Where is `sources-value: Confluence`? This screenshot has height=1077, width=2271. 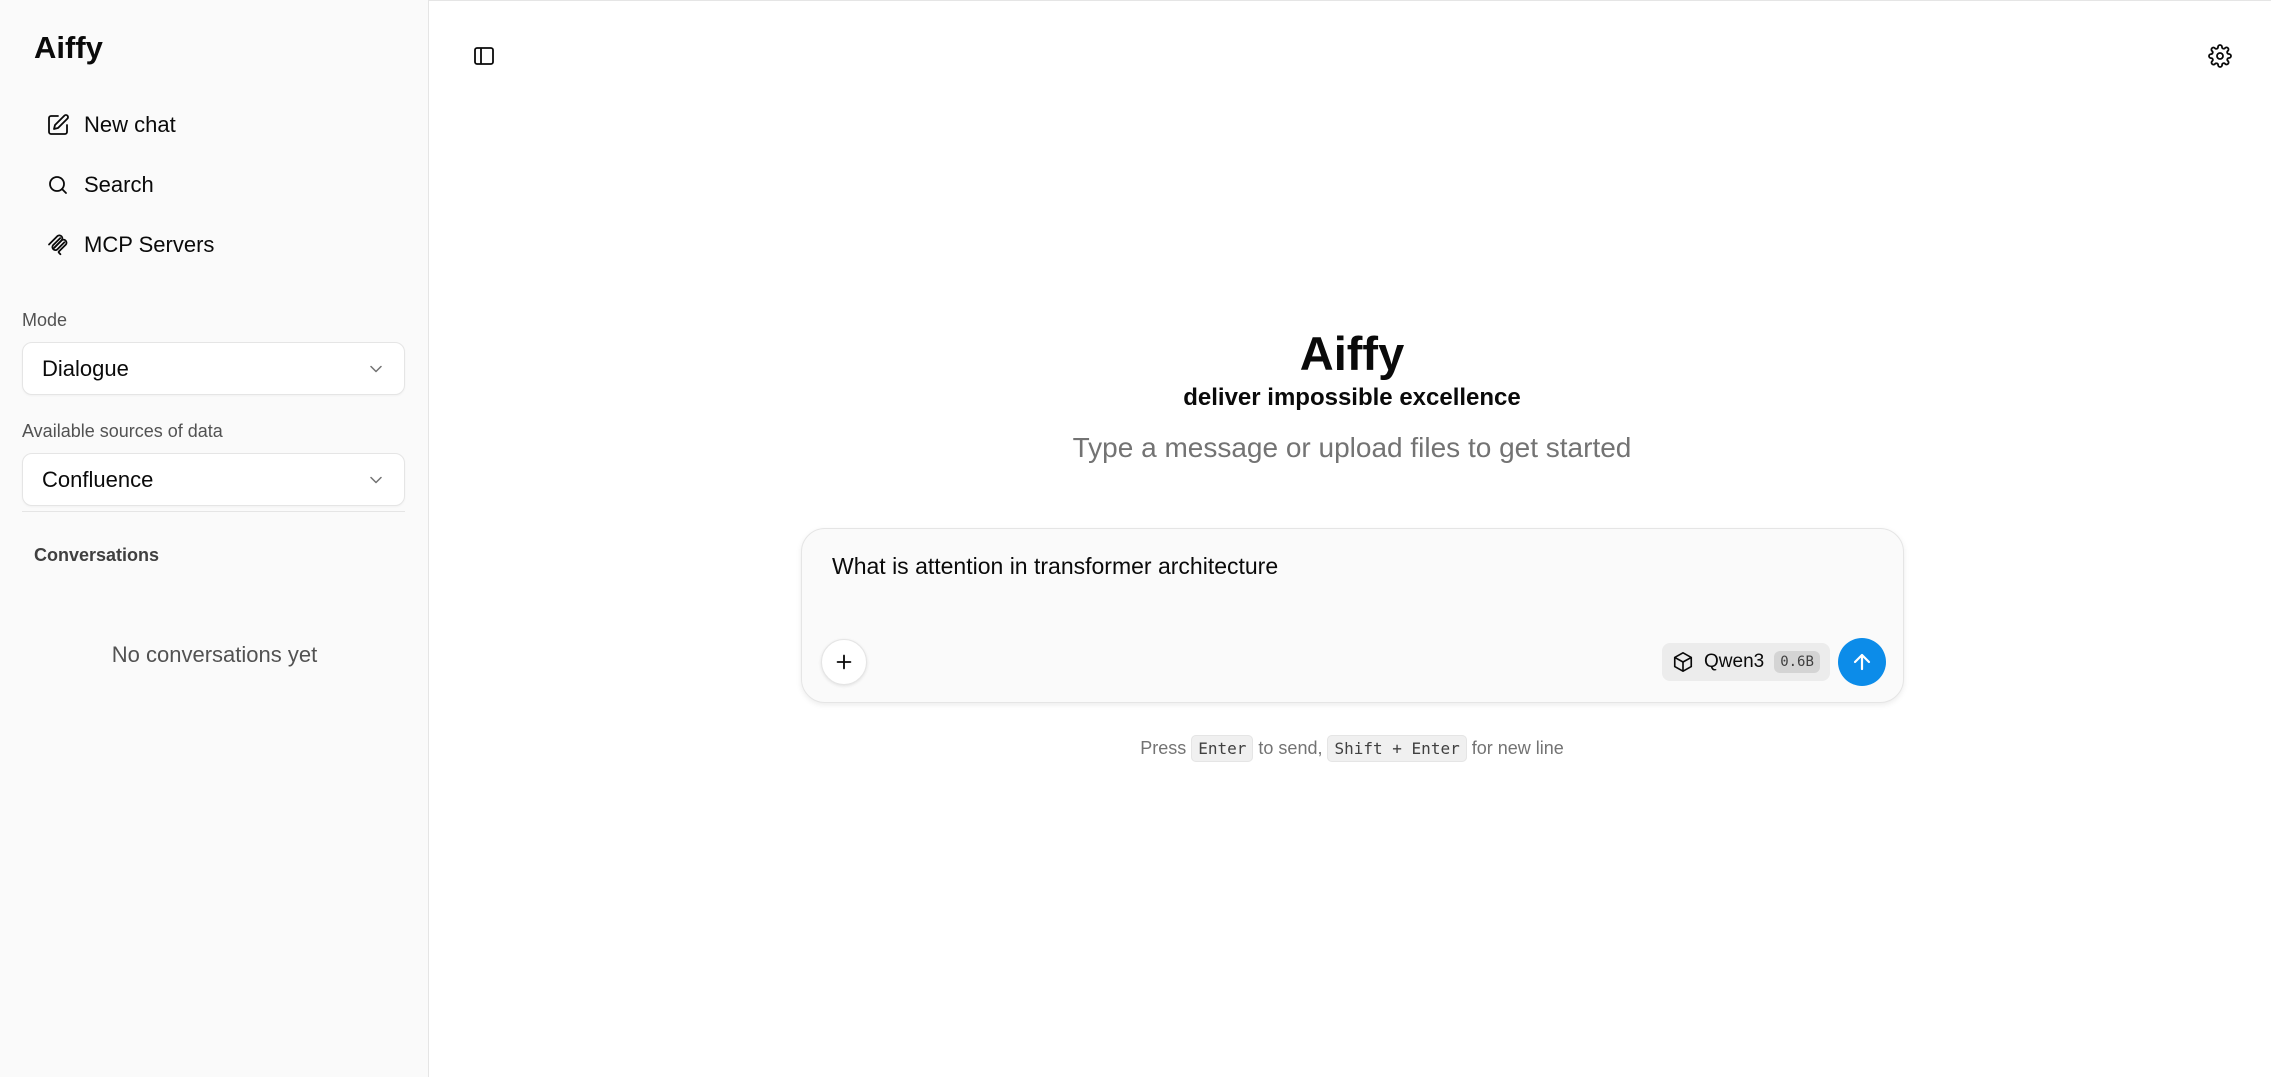 sources-value: Confluence is located at coordinates (98, 479).